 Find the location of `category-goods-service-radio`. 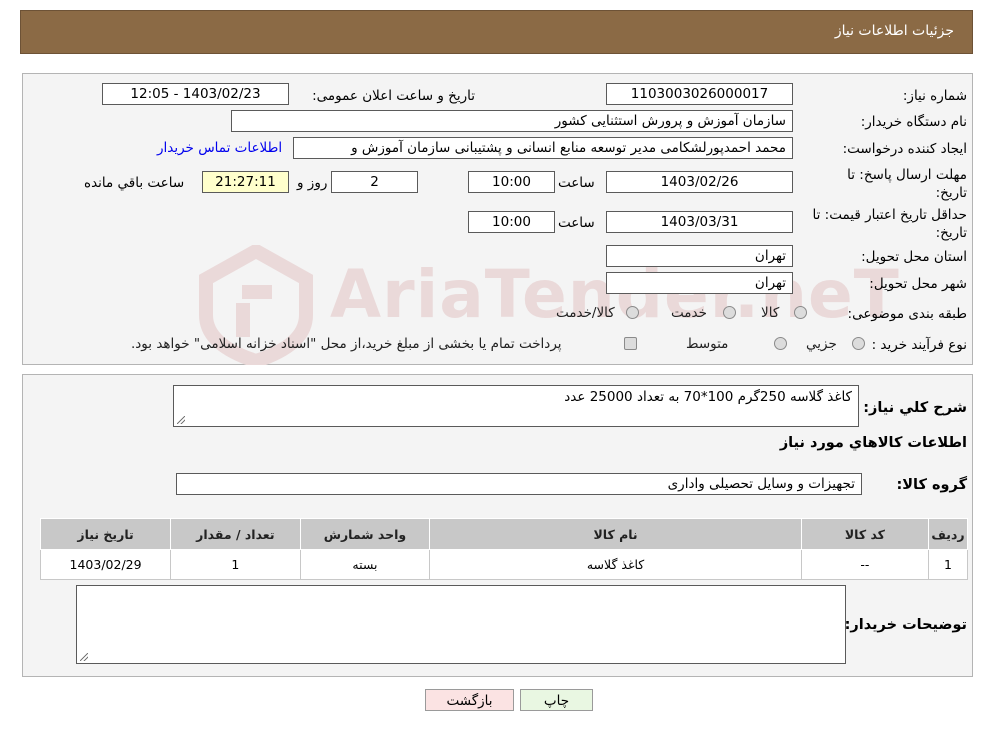

category-goods-service-radio is located at coordinates (632, 312).